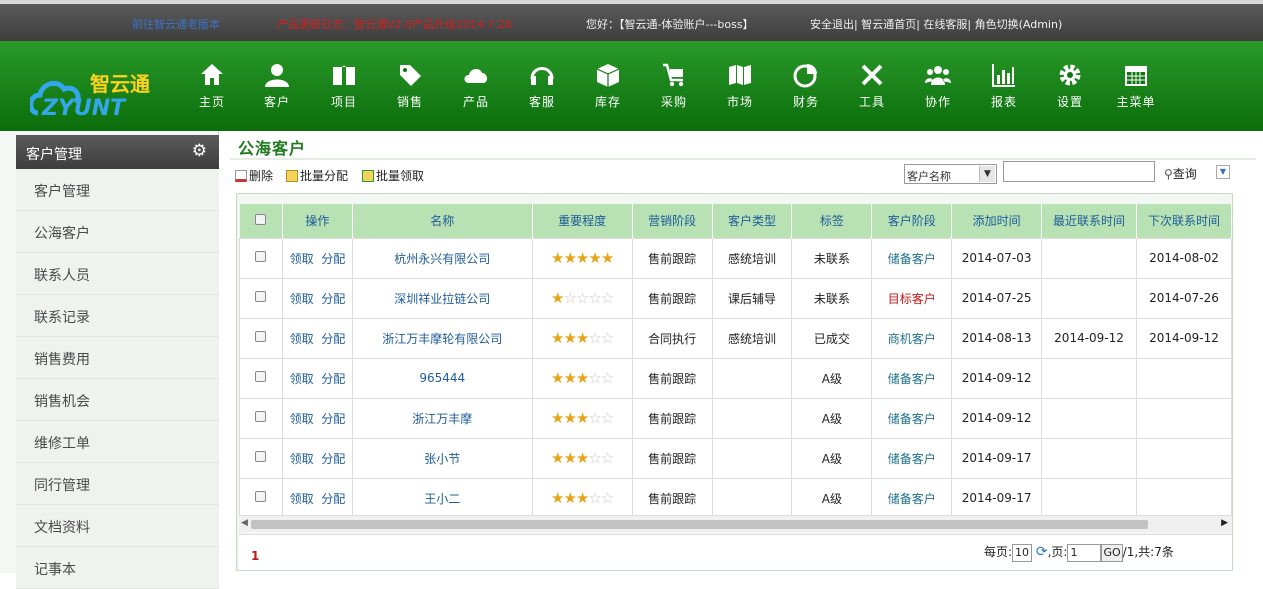 The image size is (1263, 589). I want to click on star-icons: ★☆☆☆☆, so click(582, 298).